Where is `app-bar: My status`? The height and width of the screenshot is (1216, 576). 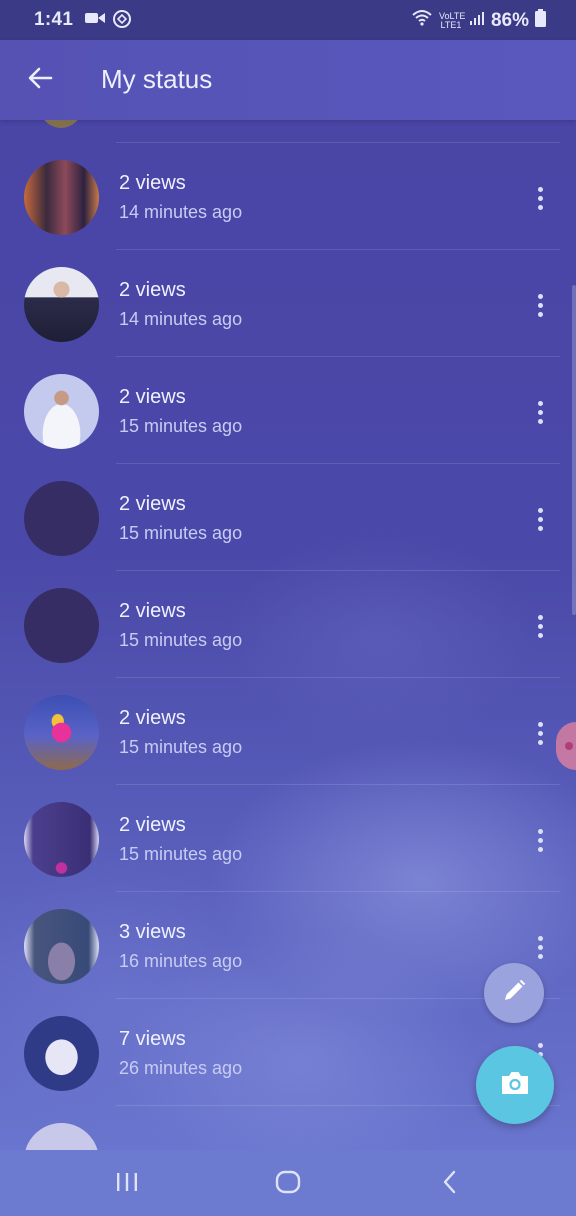
app-bar: My status is located at coordinates (288, 80).